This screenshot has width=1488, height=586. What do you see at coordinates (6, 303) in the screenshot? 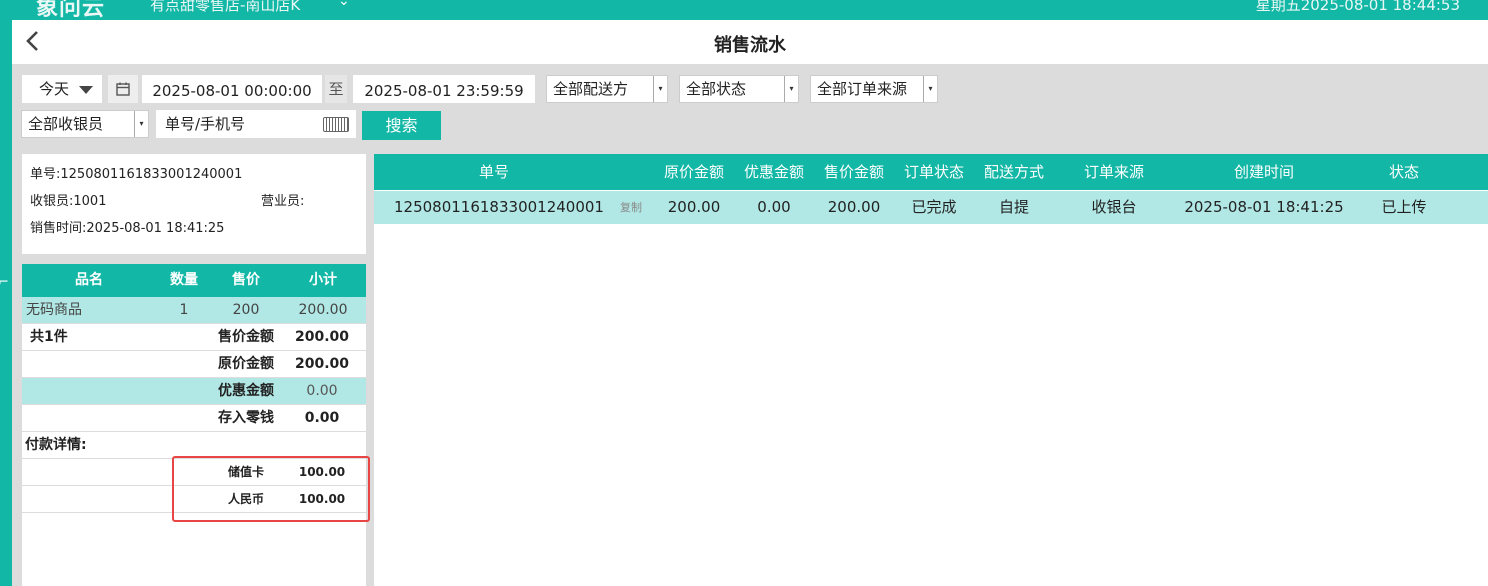
I see `left-nav-strip: ⌐` at bounding box center [6, 303].